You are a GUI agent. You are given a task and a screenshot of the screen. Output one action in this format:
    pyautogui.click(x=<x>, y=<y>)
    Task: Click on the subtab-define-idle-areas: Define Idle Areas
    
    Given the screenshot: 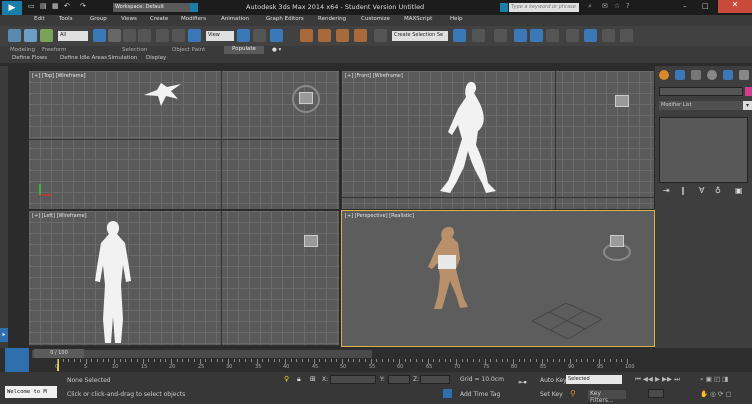 What is the action you would take?
    pyautogui.click(x=83, y=58)
    